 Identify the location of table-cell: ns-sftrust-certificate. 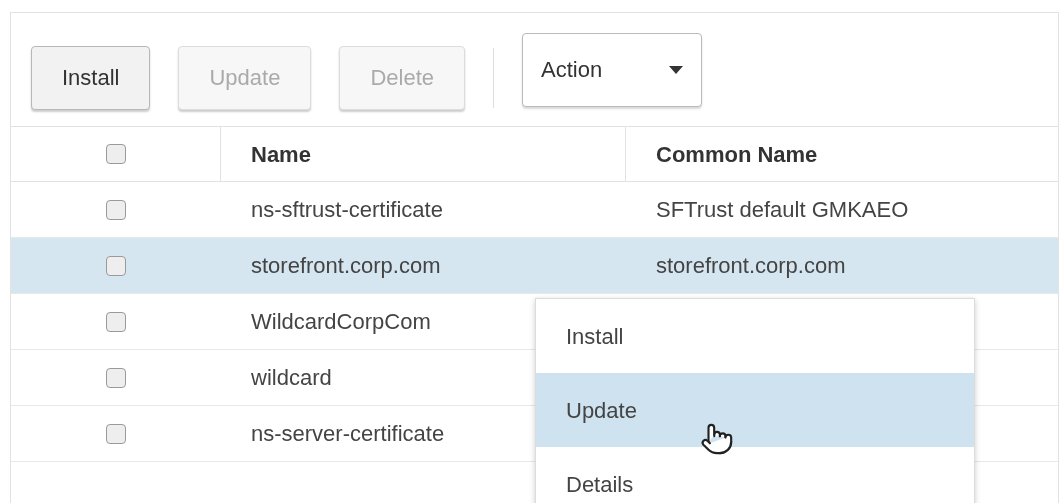
(347, 209).